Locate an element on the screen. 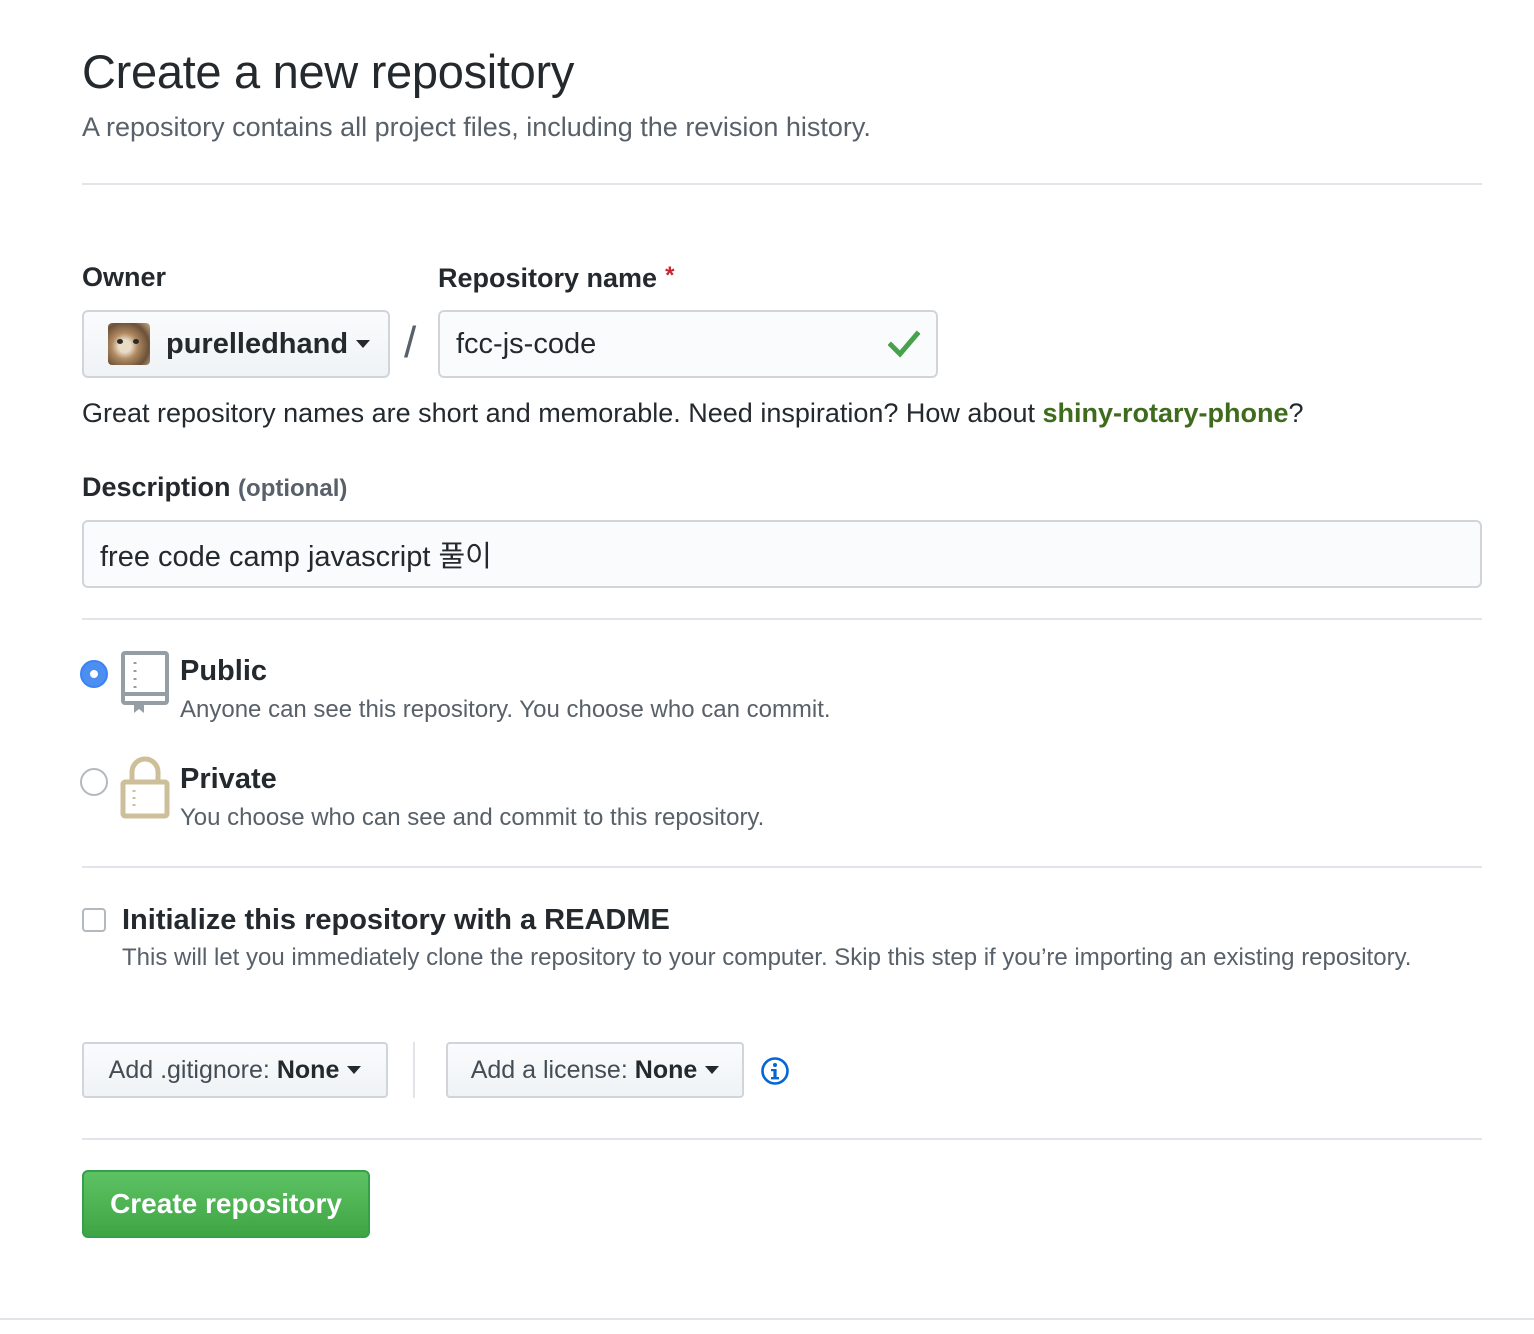 The height and width of the screenshot is (1334, 1534). owner-name: purelledhand is located at coordinates (257, 343).